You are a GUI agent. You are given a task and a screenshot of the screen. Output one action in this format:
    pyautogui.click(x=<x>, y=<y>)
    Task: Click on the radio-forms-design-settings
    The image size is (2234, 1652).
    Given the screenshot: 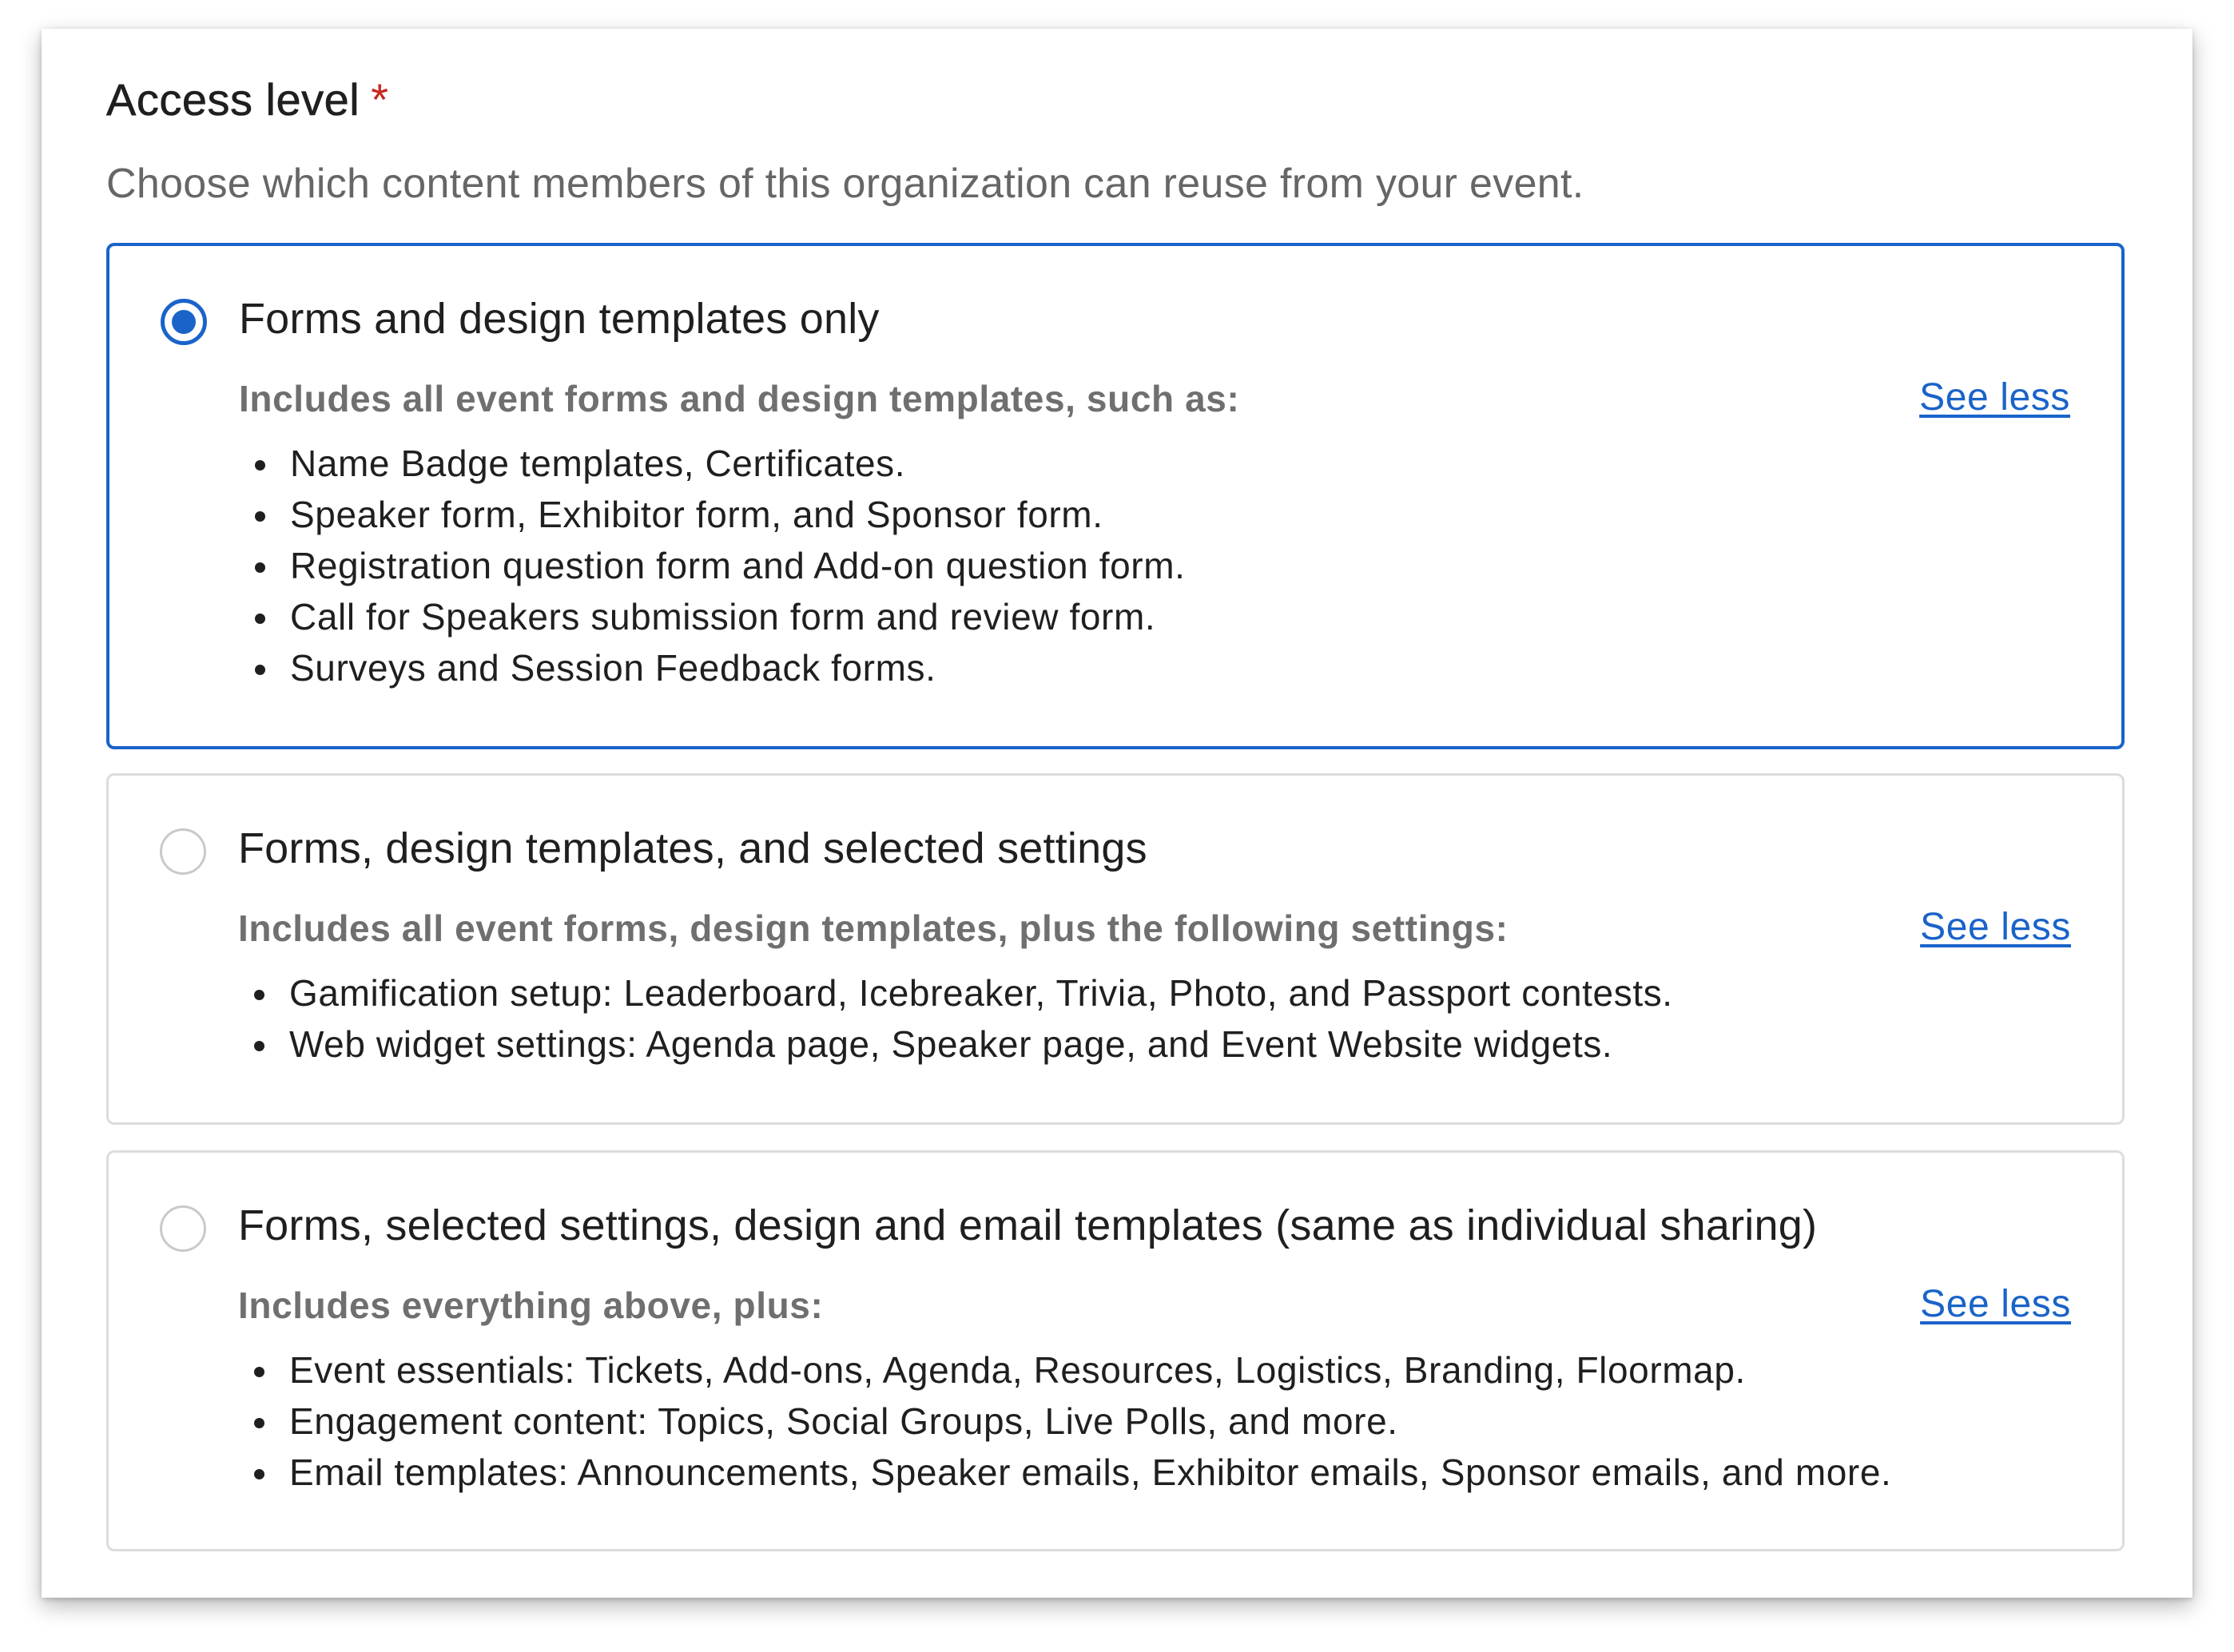 What is the action you would take?
    pyautogui.click(x=183, y=851)
    